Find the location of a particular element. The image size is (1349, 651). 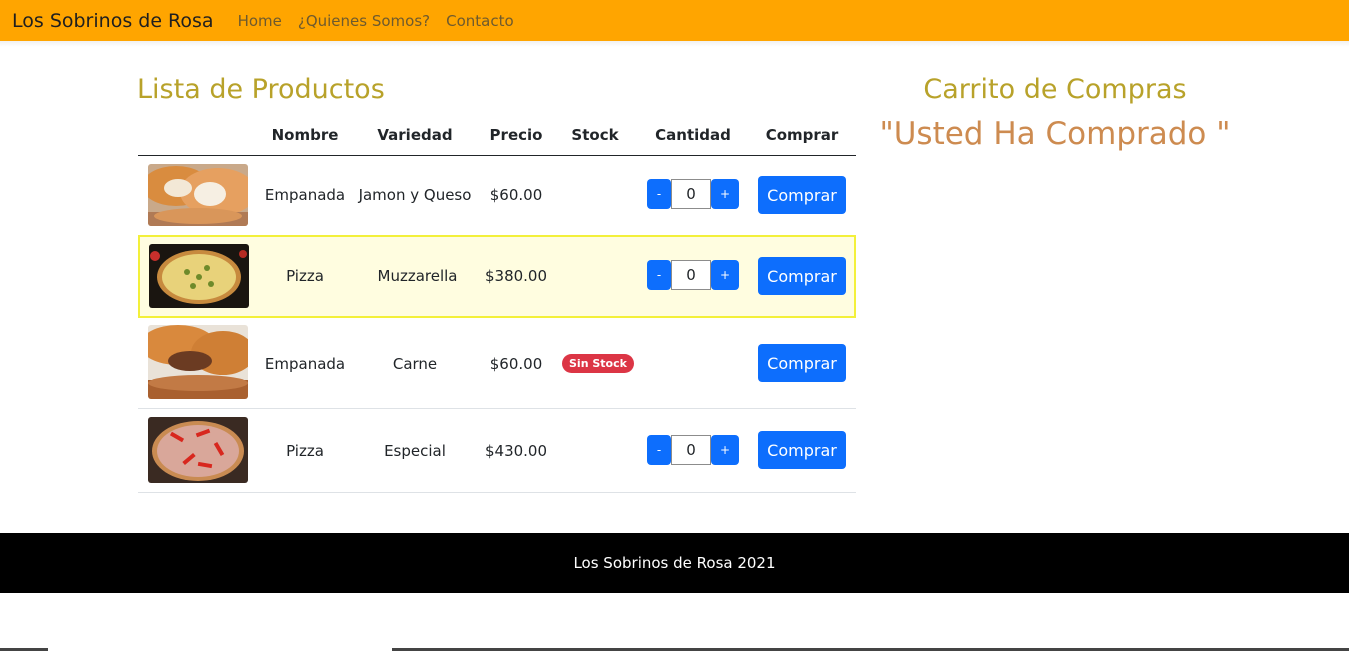

navbar-shadow is located at coordinates (674, 44).